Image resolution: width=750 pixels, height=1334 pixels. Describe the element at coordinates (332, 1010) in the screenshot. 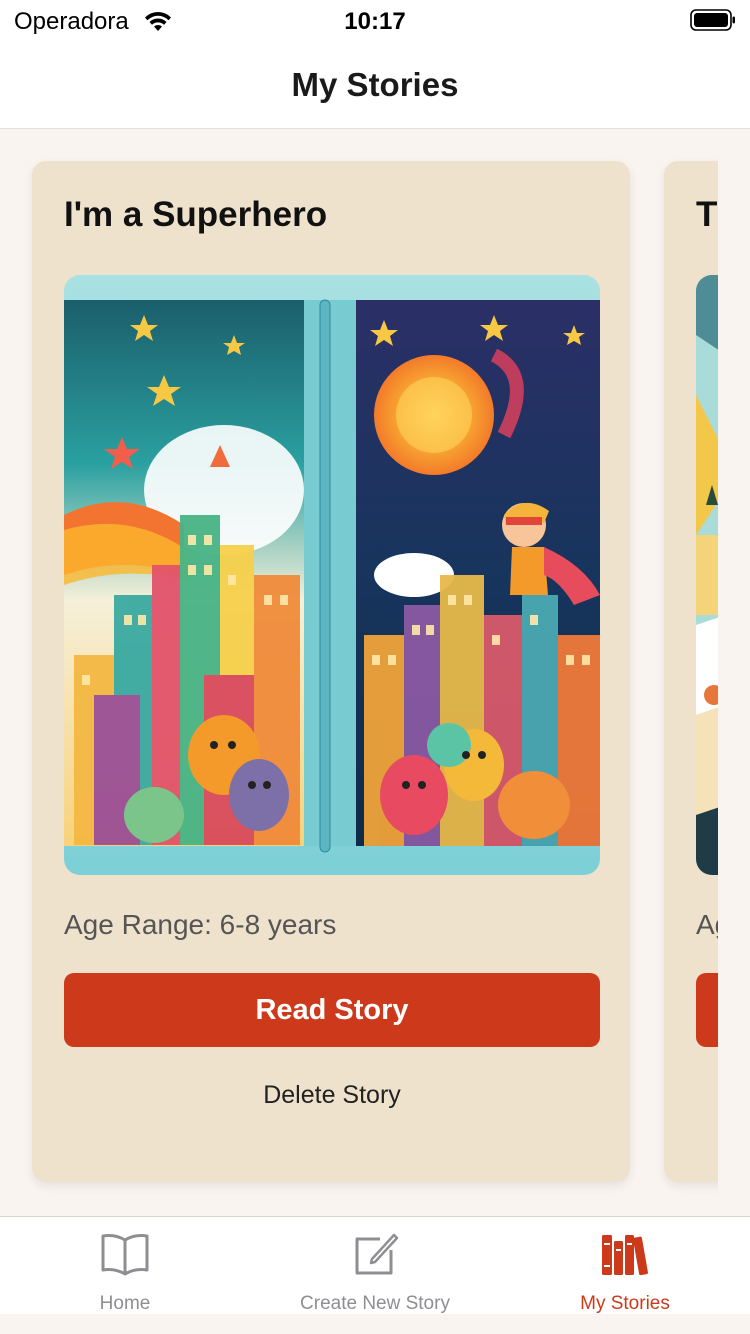

I see `read-story-button: Read Story` at that location.